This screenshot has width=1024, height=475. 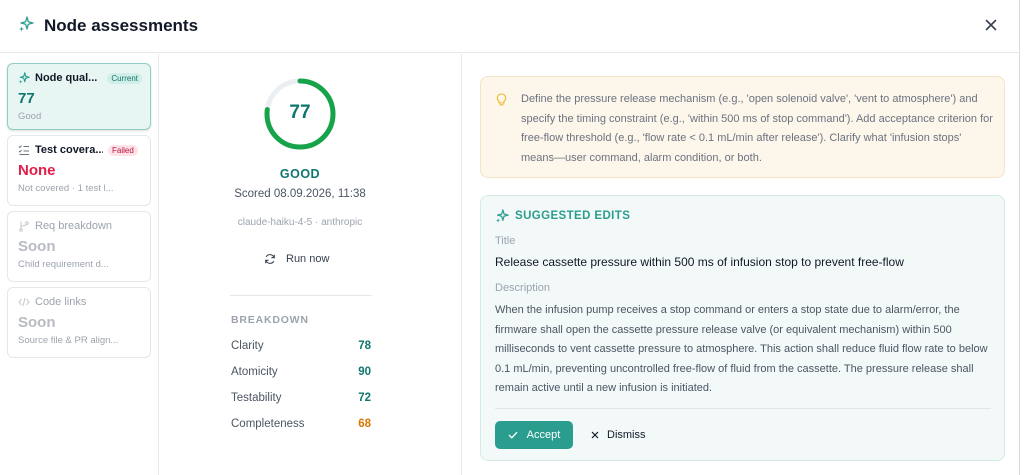 I want to click on branch-icon, so click(x=24, y=226).